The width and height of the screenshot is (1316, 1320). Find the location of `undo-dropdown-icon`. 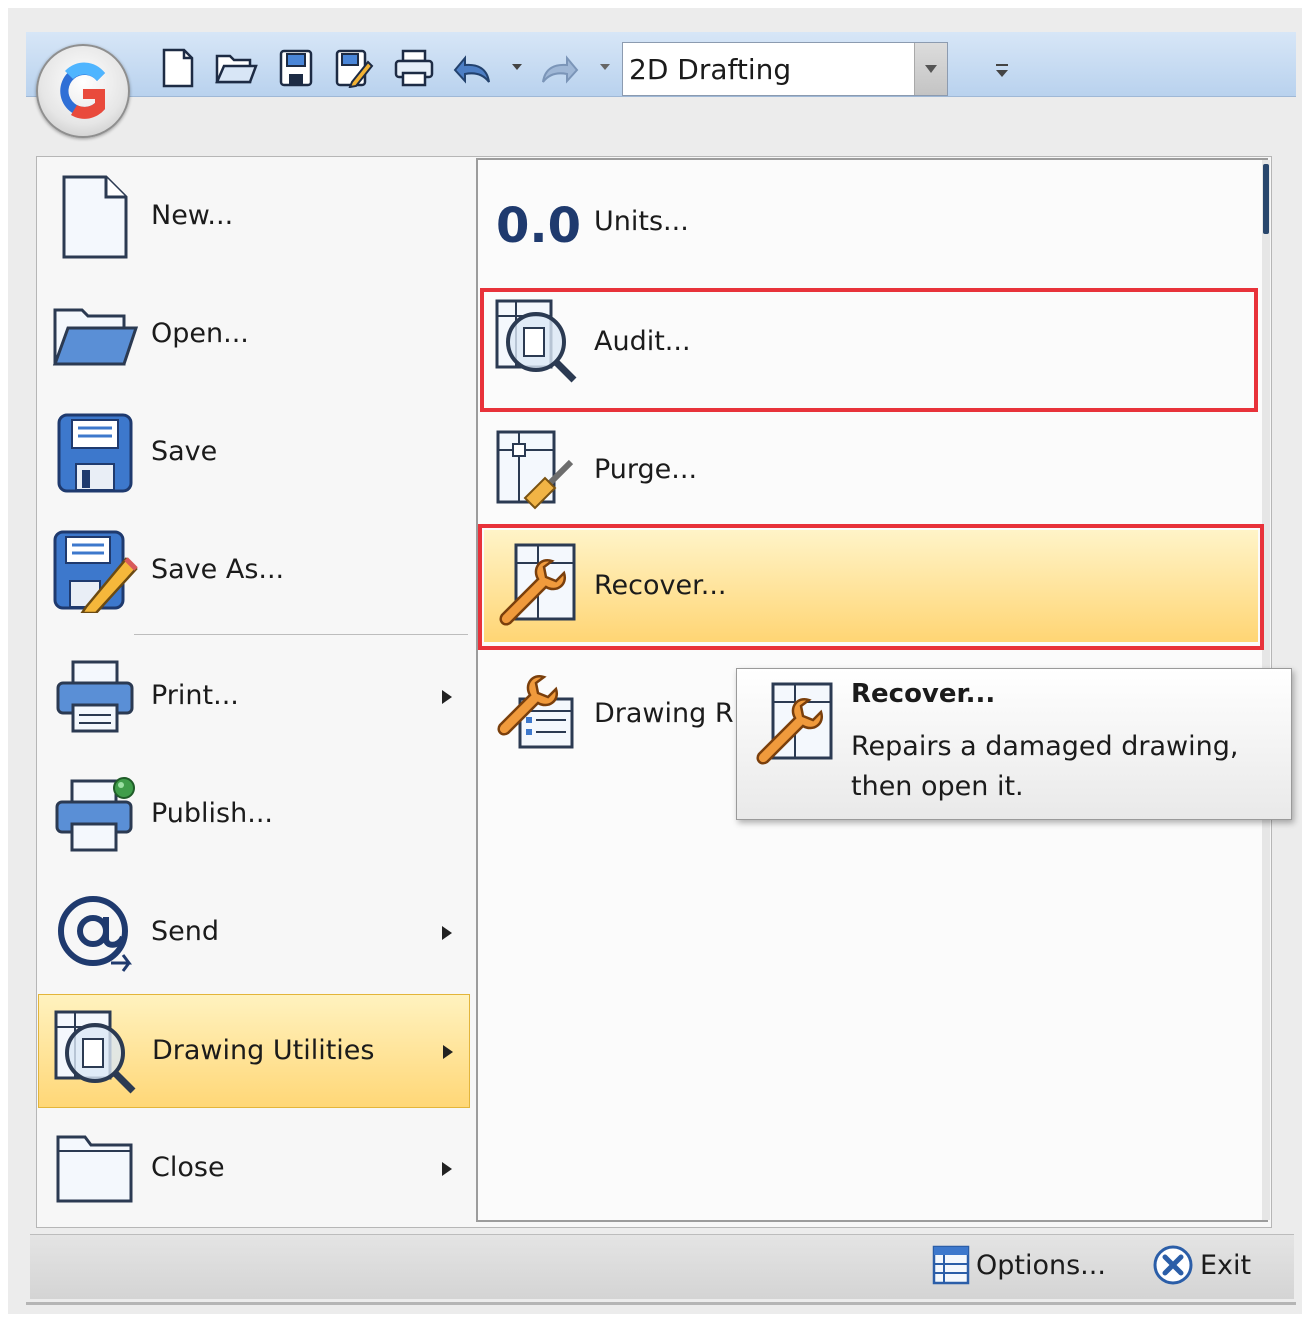

undo-dropdown-icon is located at coordinates (517, 67).